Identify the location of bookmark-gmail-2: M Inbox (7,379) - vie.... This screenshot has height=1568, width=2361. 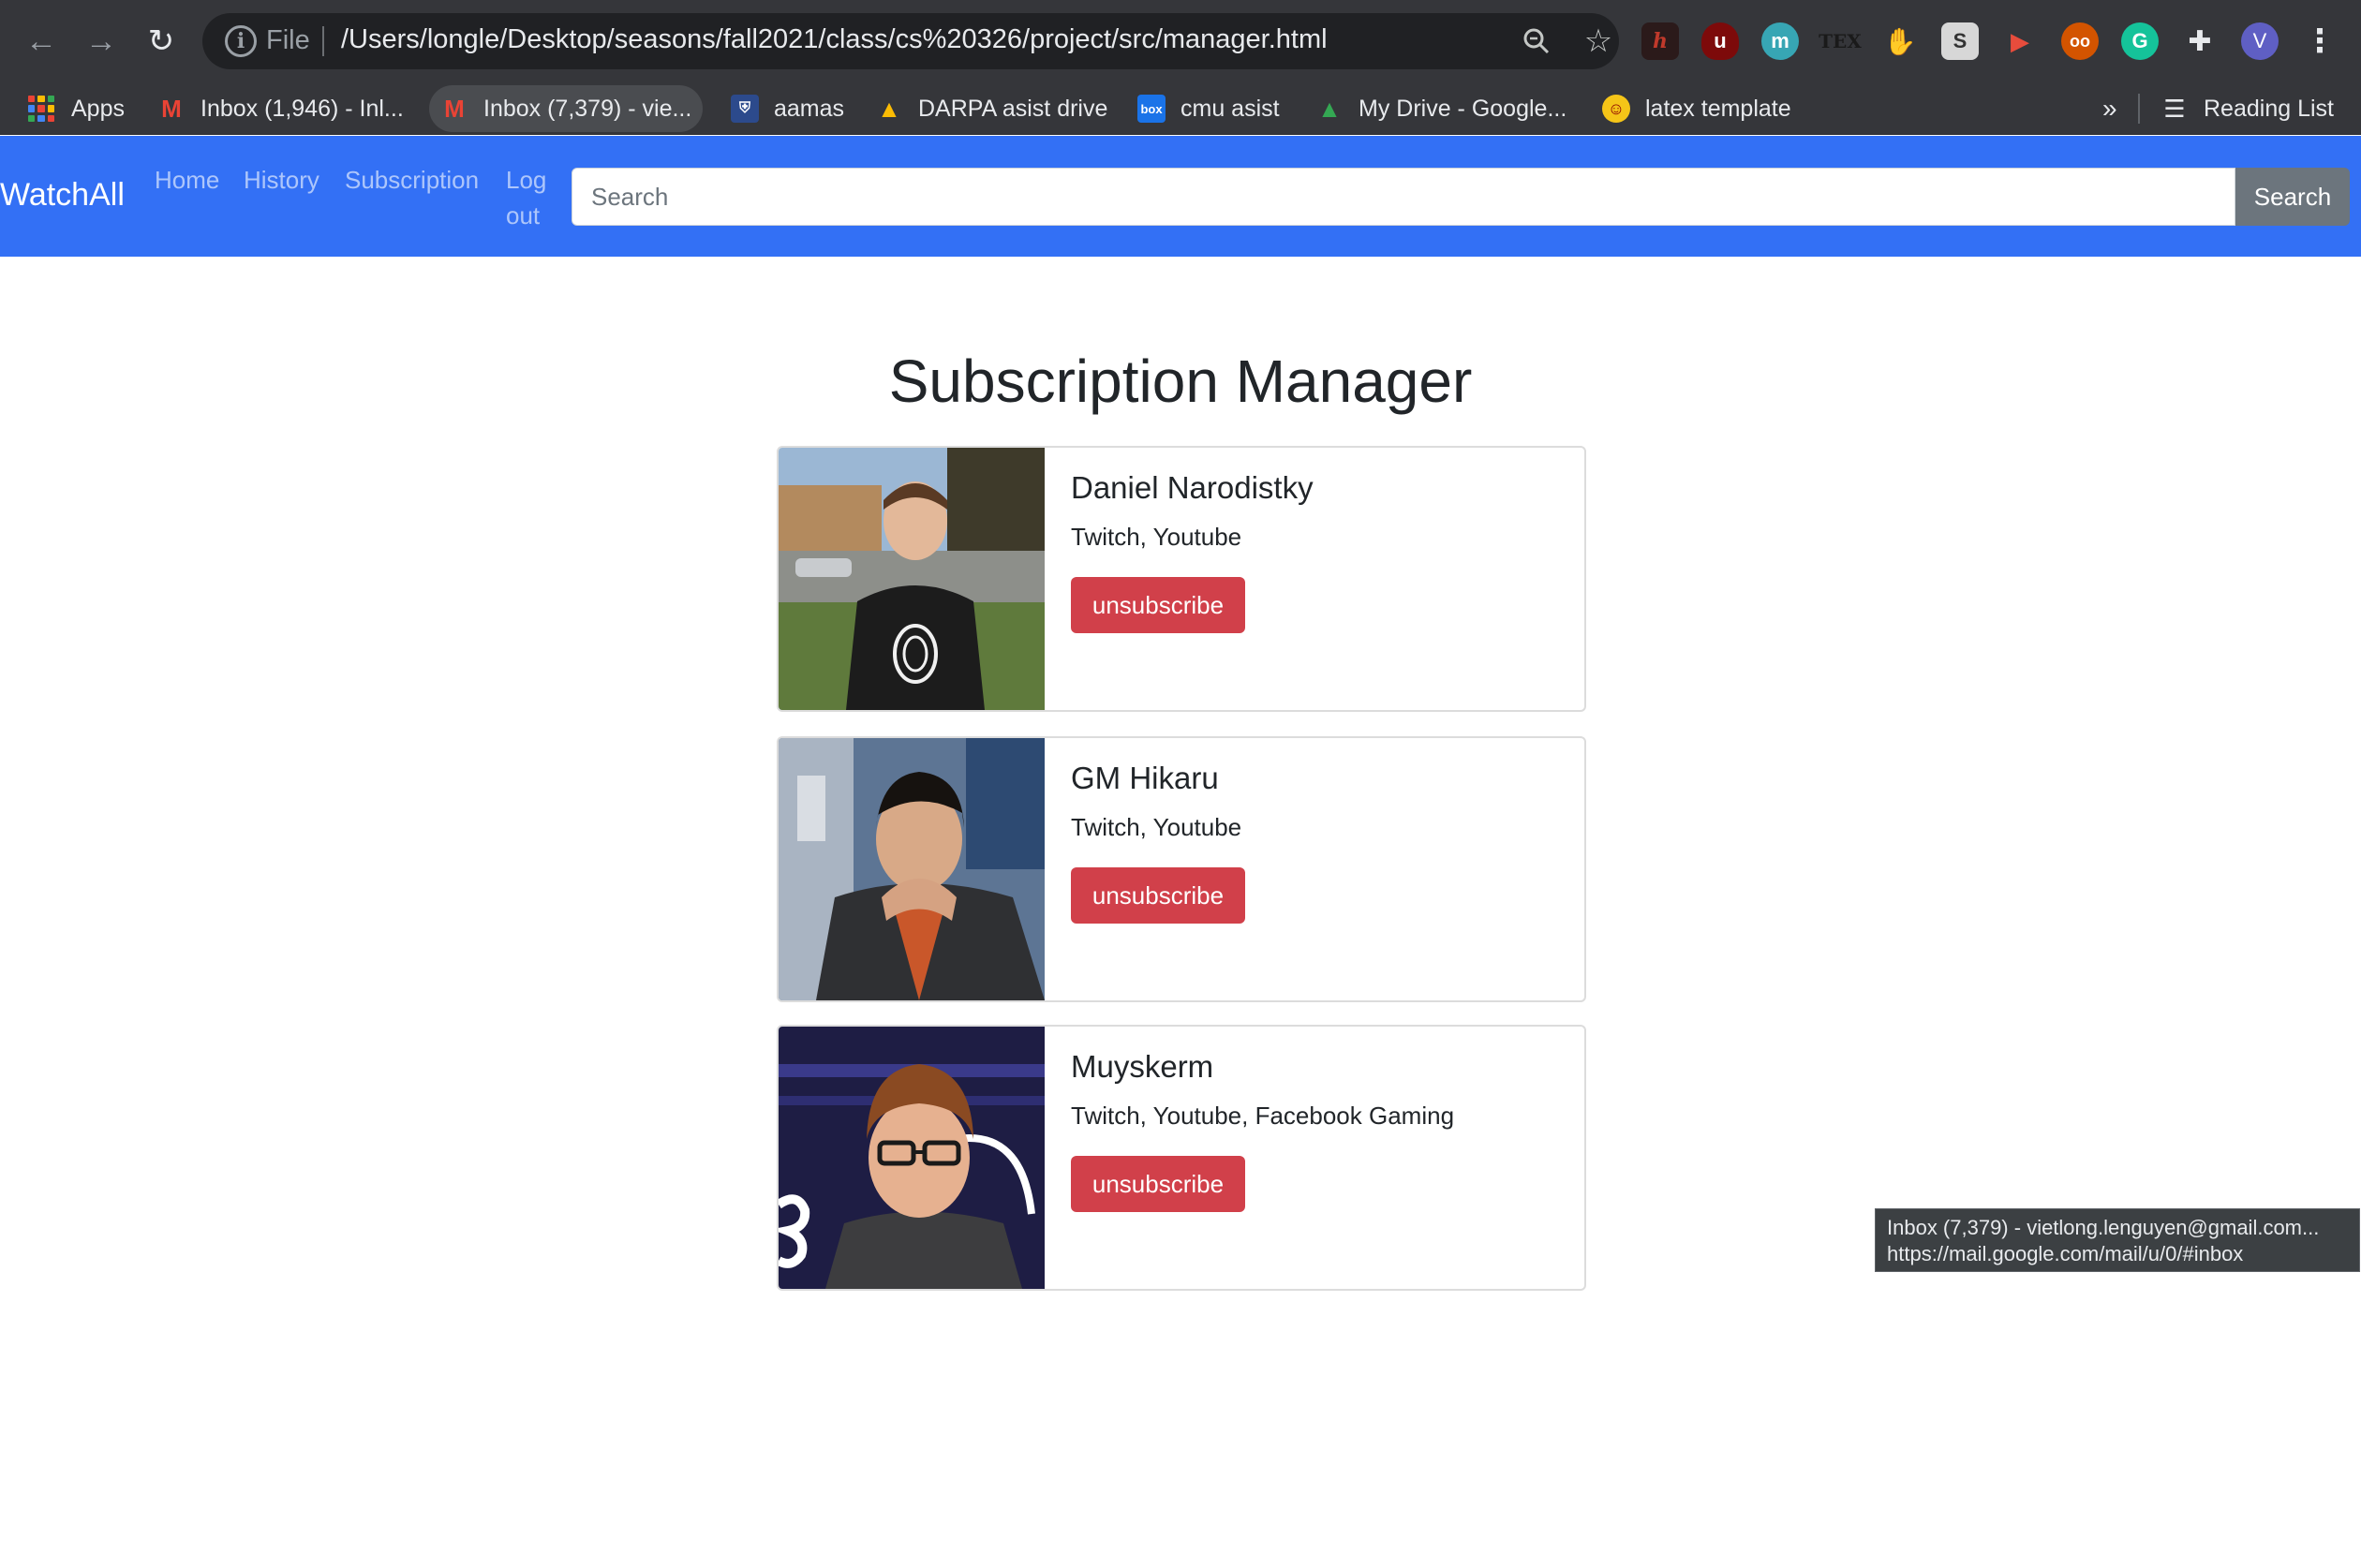
(566, 108).